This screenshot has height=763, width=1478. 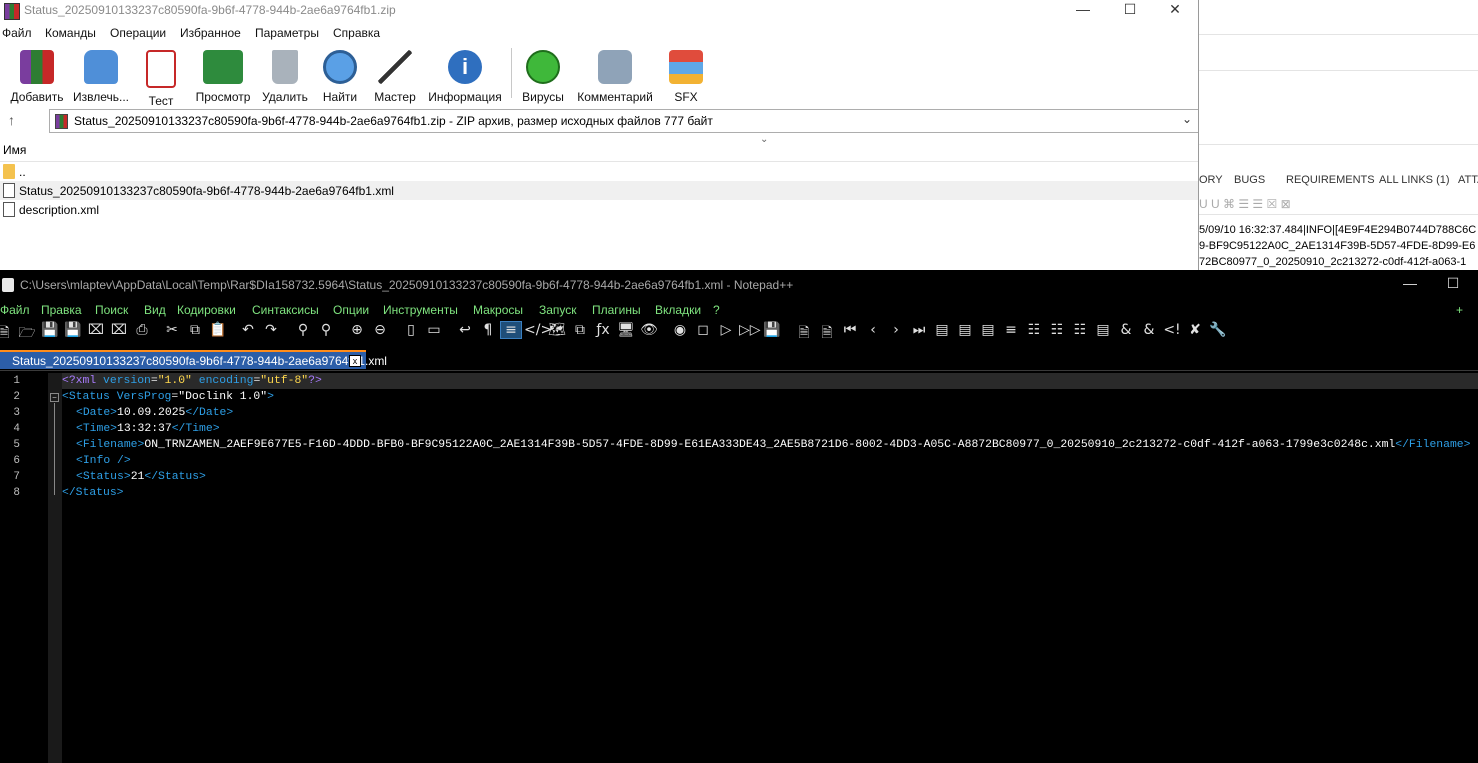 I want to click on delete-button: Удалить, so click(x=285, y=77).